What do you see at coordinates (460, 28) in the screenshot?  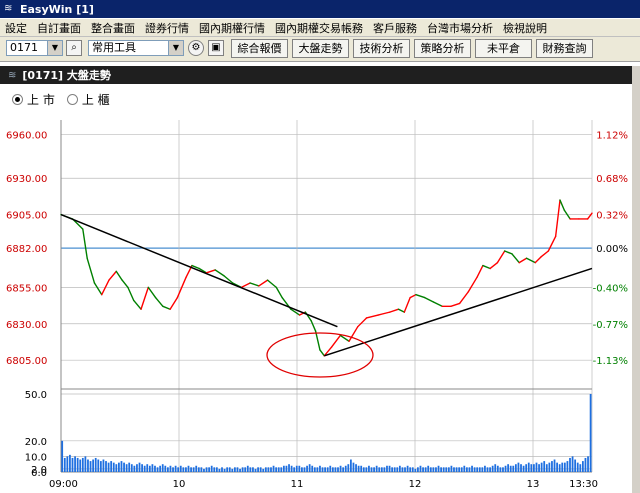 I see `menu-market-analysis: 台灣市場分析` at bounding box center [460, 28].